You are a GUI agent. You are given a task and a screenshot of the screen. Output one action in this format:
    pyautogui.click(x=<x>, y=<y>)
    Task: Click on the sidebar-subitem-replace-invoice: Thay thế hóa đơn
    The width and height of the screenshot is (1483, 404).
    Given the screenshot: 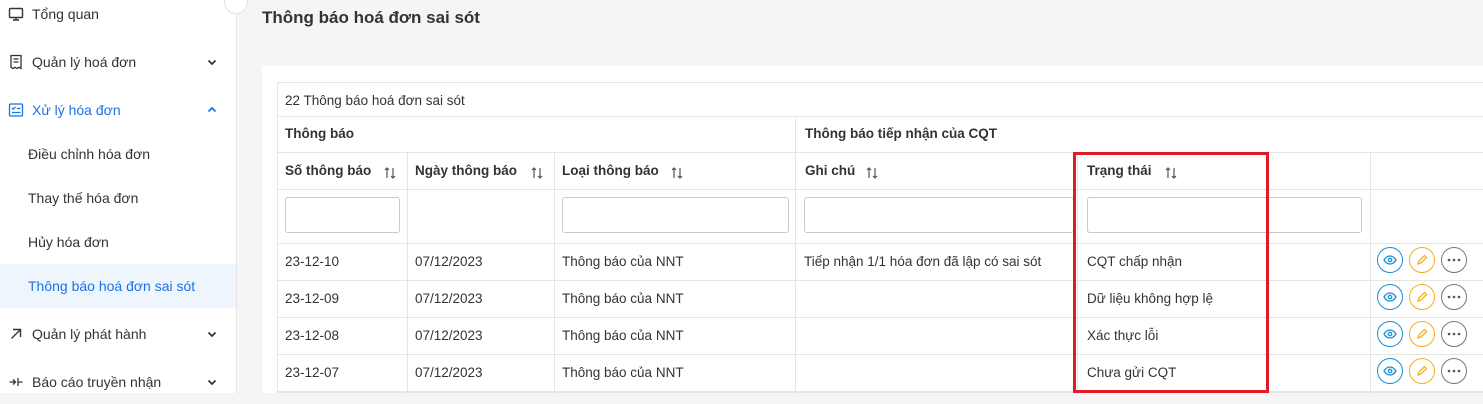 What is the action you would take?
    pyautogui.click(x=118, y=198)
    